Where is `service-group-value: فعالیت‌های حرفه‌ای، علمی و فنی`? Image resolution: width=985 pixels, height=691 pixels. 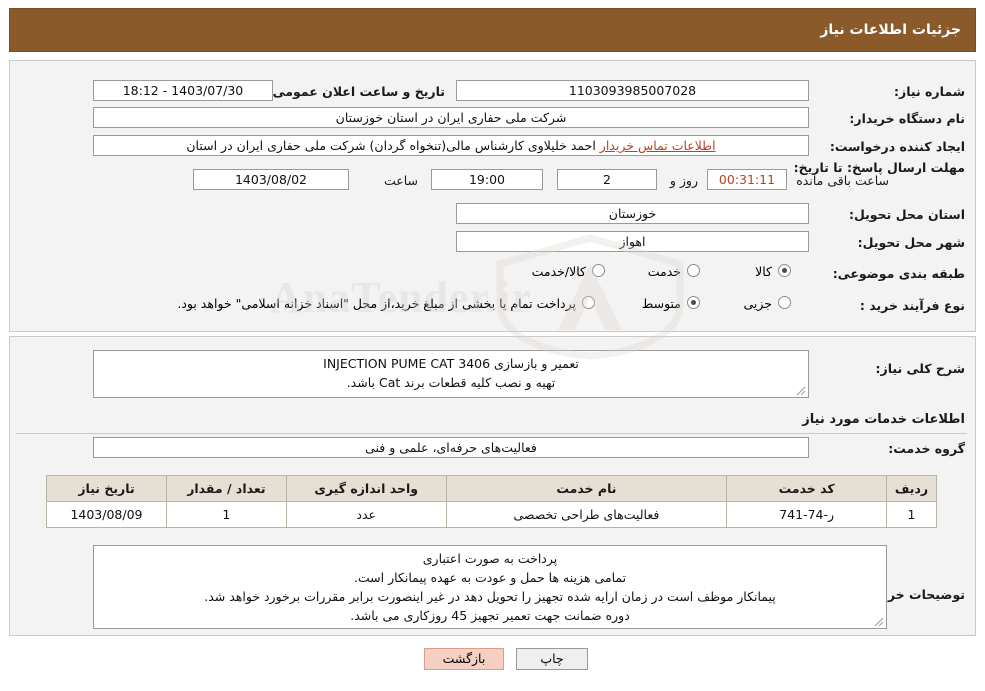 service-group-value: فعالیت‌های حرفه‌ای، علمی و فنی is located at coordinates (451, 447).